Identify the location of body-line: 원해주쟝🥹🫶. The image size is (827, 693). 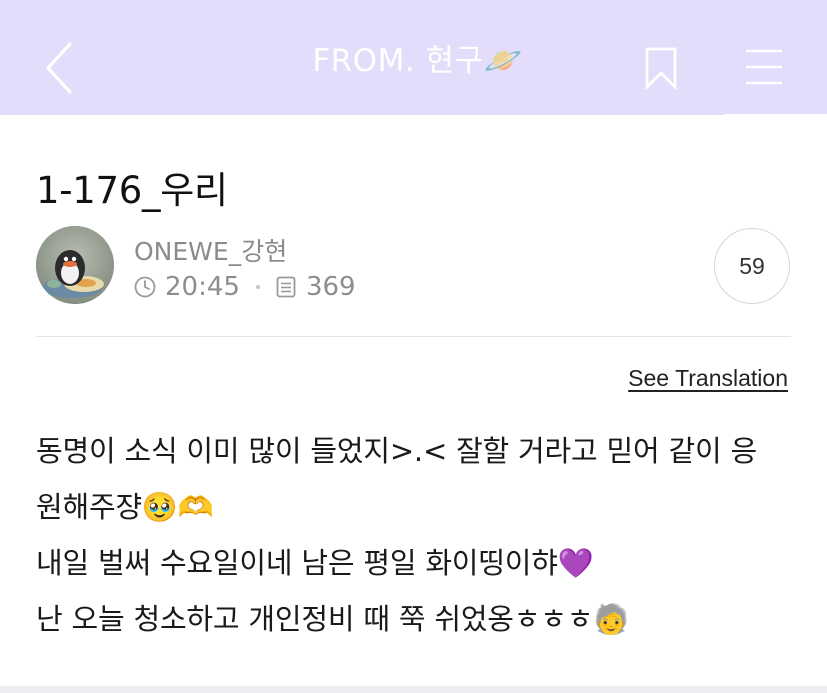
(125, 507).